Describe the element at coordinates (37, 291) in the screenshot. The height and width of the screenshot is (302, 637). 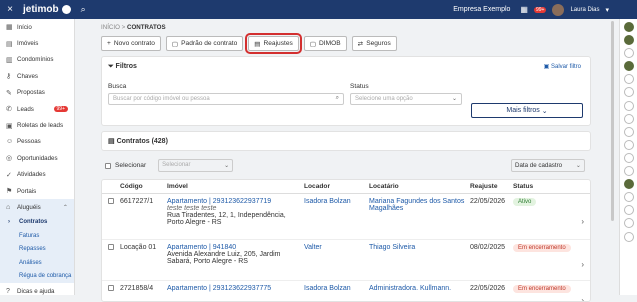
I see `sidebar-help: ?Dicas e ajuda` at that location.